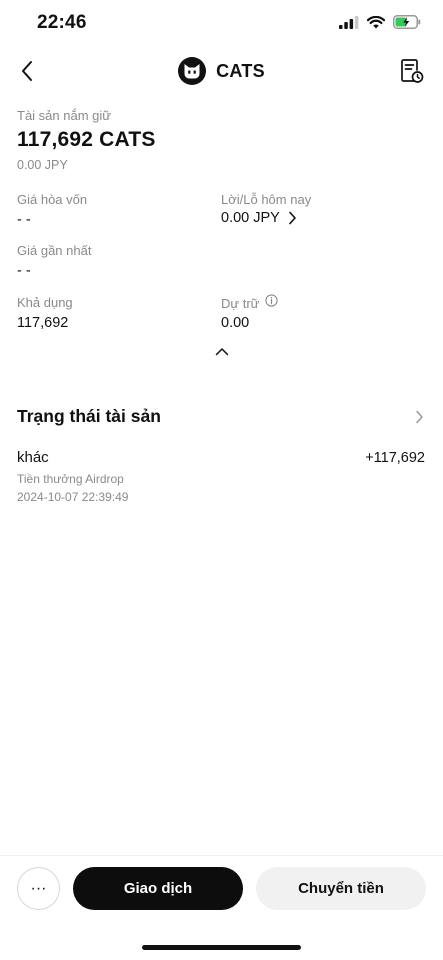 The image size is (443, 960). I want to click on history-button, so click(412, 71).